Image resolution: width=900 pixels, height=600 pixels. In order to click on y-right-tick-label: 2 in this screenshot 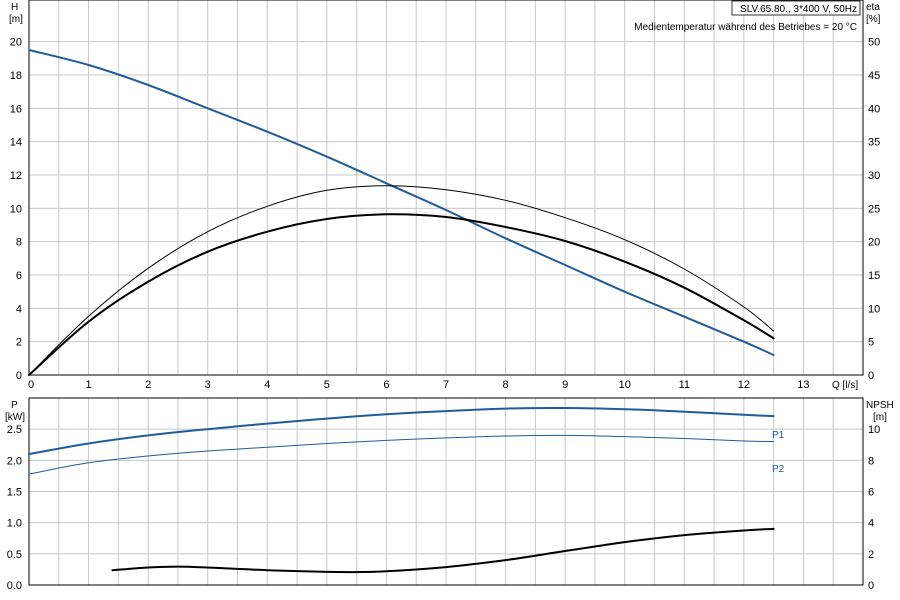, I will do `click(871, 555)`.